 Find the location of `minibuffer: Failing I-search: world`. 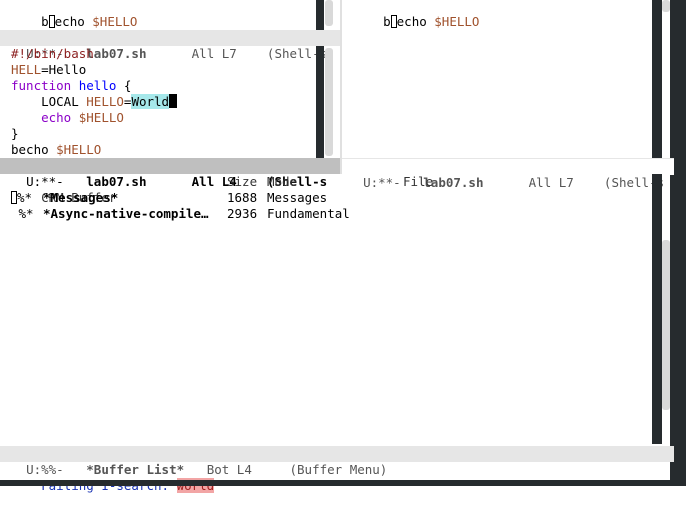

minibuffer: Failing I-search: world is located at coordinates (337, 477).